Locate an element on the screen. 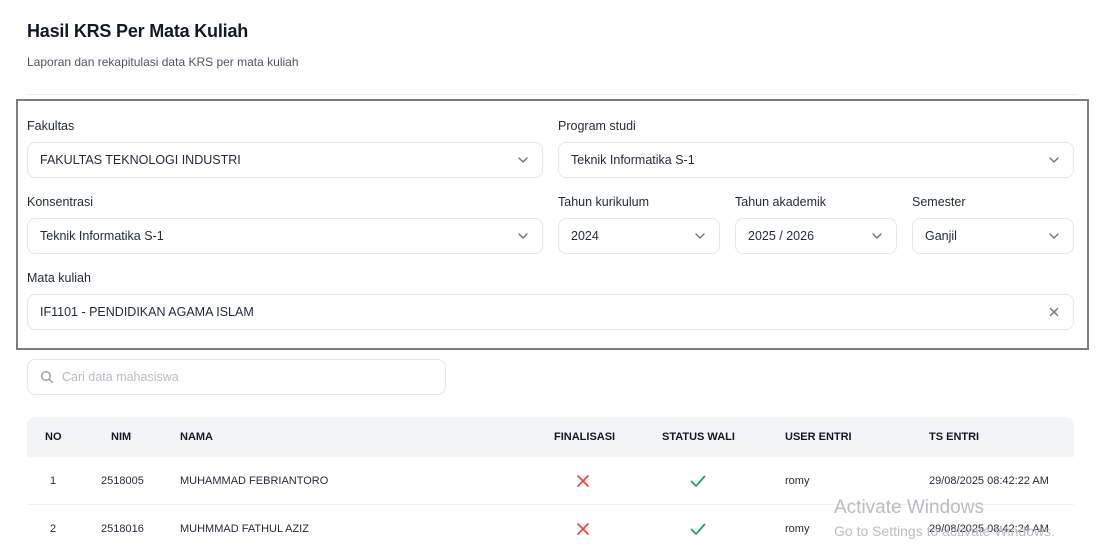  mata-kuliah-select: IF1101 - PENDIDIKAN AGAMA ISLAM is located at coordinates (550, 312).